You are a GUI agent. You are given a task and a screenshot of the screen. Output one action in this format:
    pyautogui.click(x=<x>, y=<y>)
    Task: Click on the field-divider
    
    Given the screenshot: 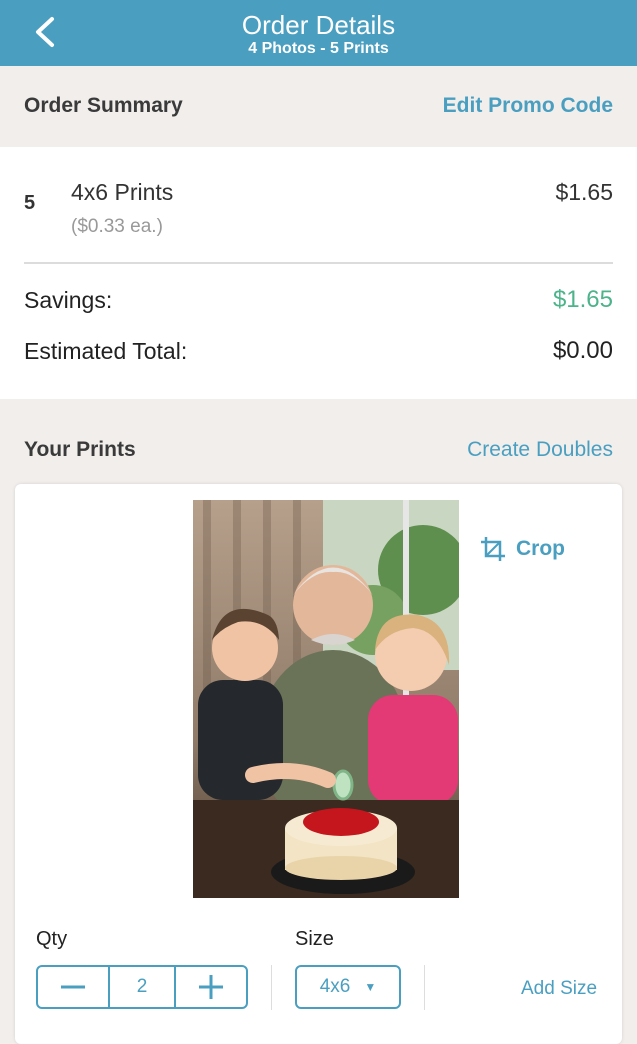 What is the action you would take?
    pyautogui.click(x=271, y=987)
    